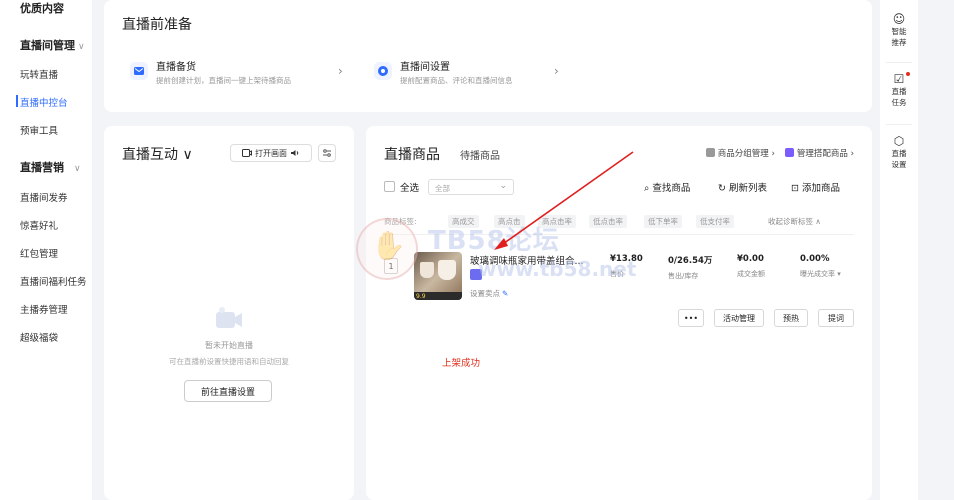 This screenshot has height=500, width=954. What do you see at coordinates (389, 186) in the screenshot?
I see `select-all-checkbox` at bounding box center [389, 186].